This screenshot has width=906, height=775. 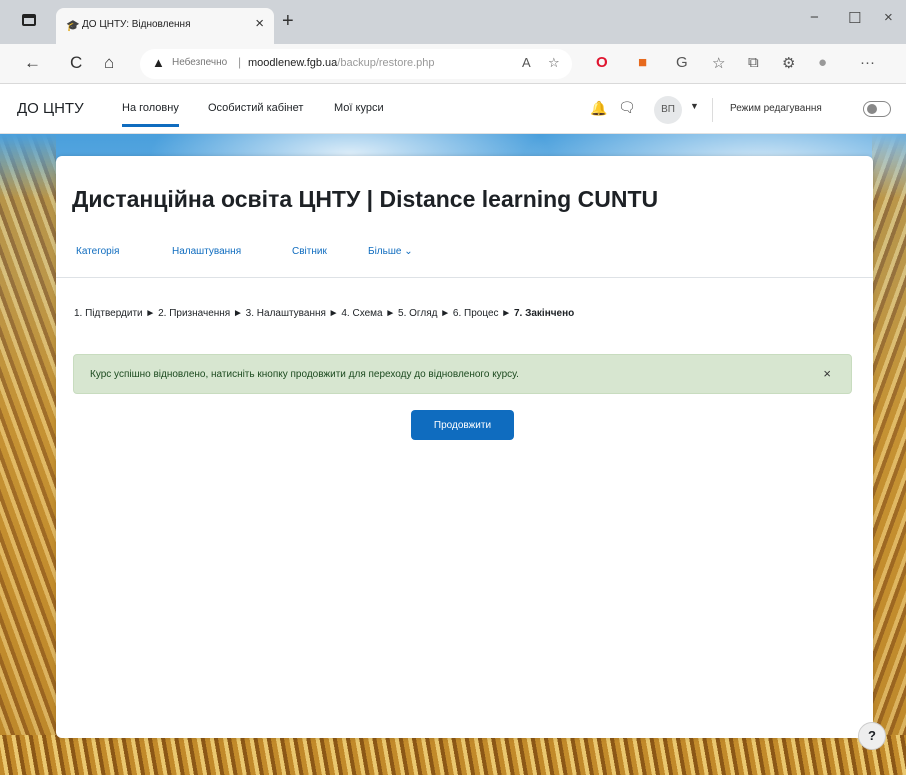 I want to click on navbar-divider, so click(x=712, y=110).